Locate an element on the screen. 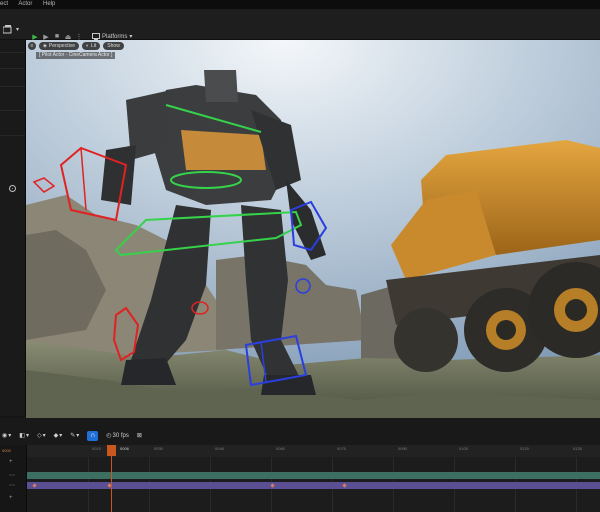  loop-button: ⊠ is located at coordinates (139, 435).